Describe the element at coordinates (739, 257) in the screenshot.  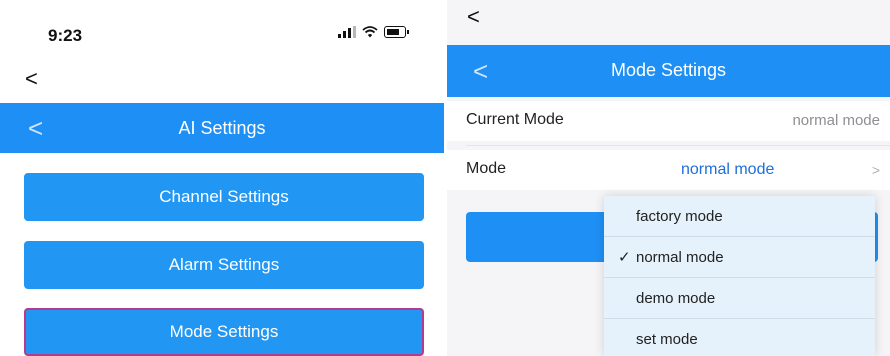
I see `mode-option-normal: ✓ normal mode` at that location.